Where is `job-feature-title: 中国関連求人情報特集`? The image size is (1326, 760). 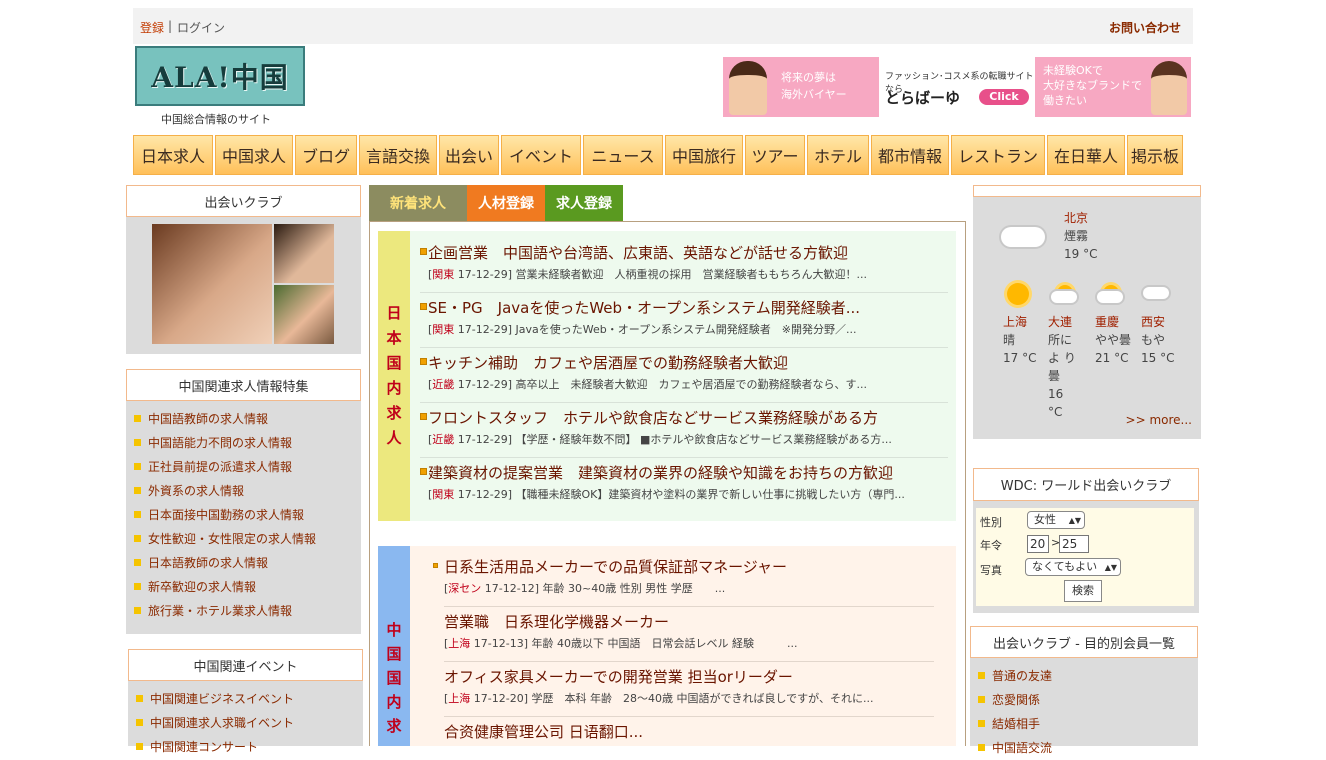
job-feature-title: 中国関連求人情報特集 is located at coordinates (243, 385).